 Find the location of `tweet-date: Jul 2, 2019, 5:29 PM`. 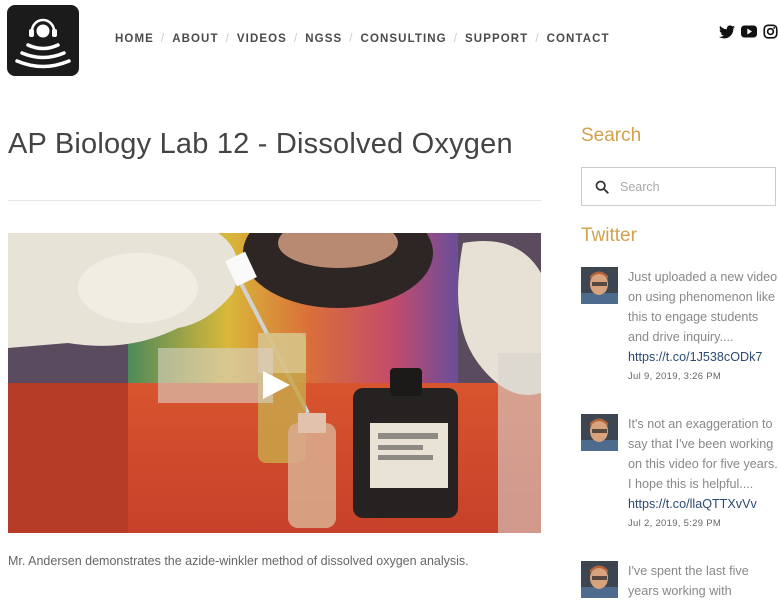

tweet-date: Jul 2, 2019, 5:29 PM is located at coordinates (703, 523).